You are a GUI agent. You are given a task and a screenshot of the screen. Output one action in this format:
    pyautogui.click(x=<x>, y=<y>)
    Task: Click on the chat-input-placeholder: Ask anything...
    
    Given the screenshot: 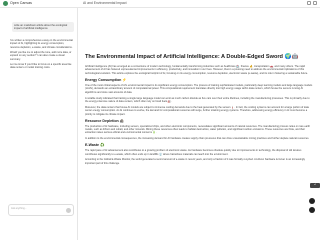 What is the action you would take?
    pyautogui.click(x=19, y=208)
    